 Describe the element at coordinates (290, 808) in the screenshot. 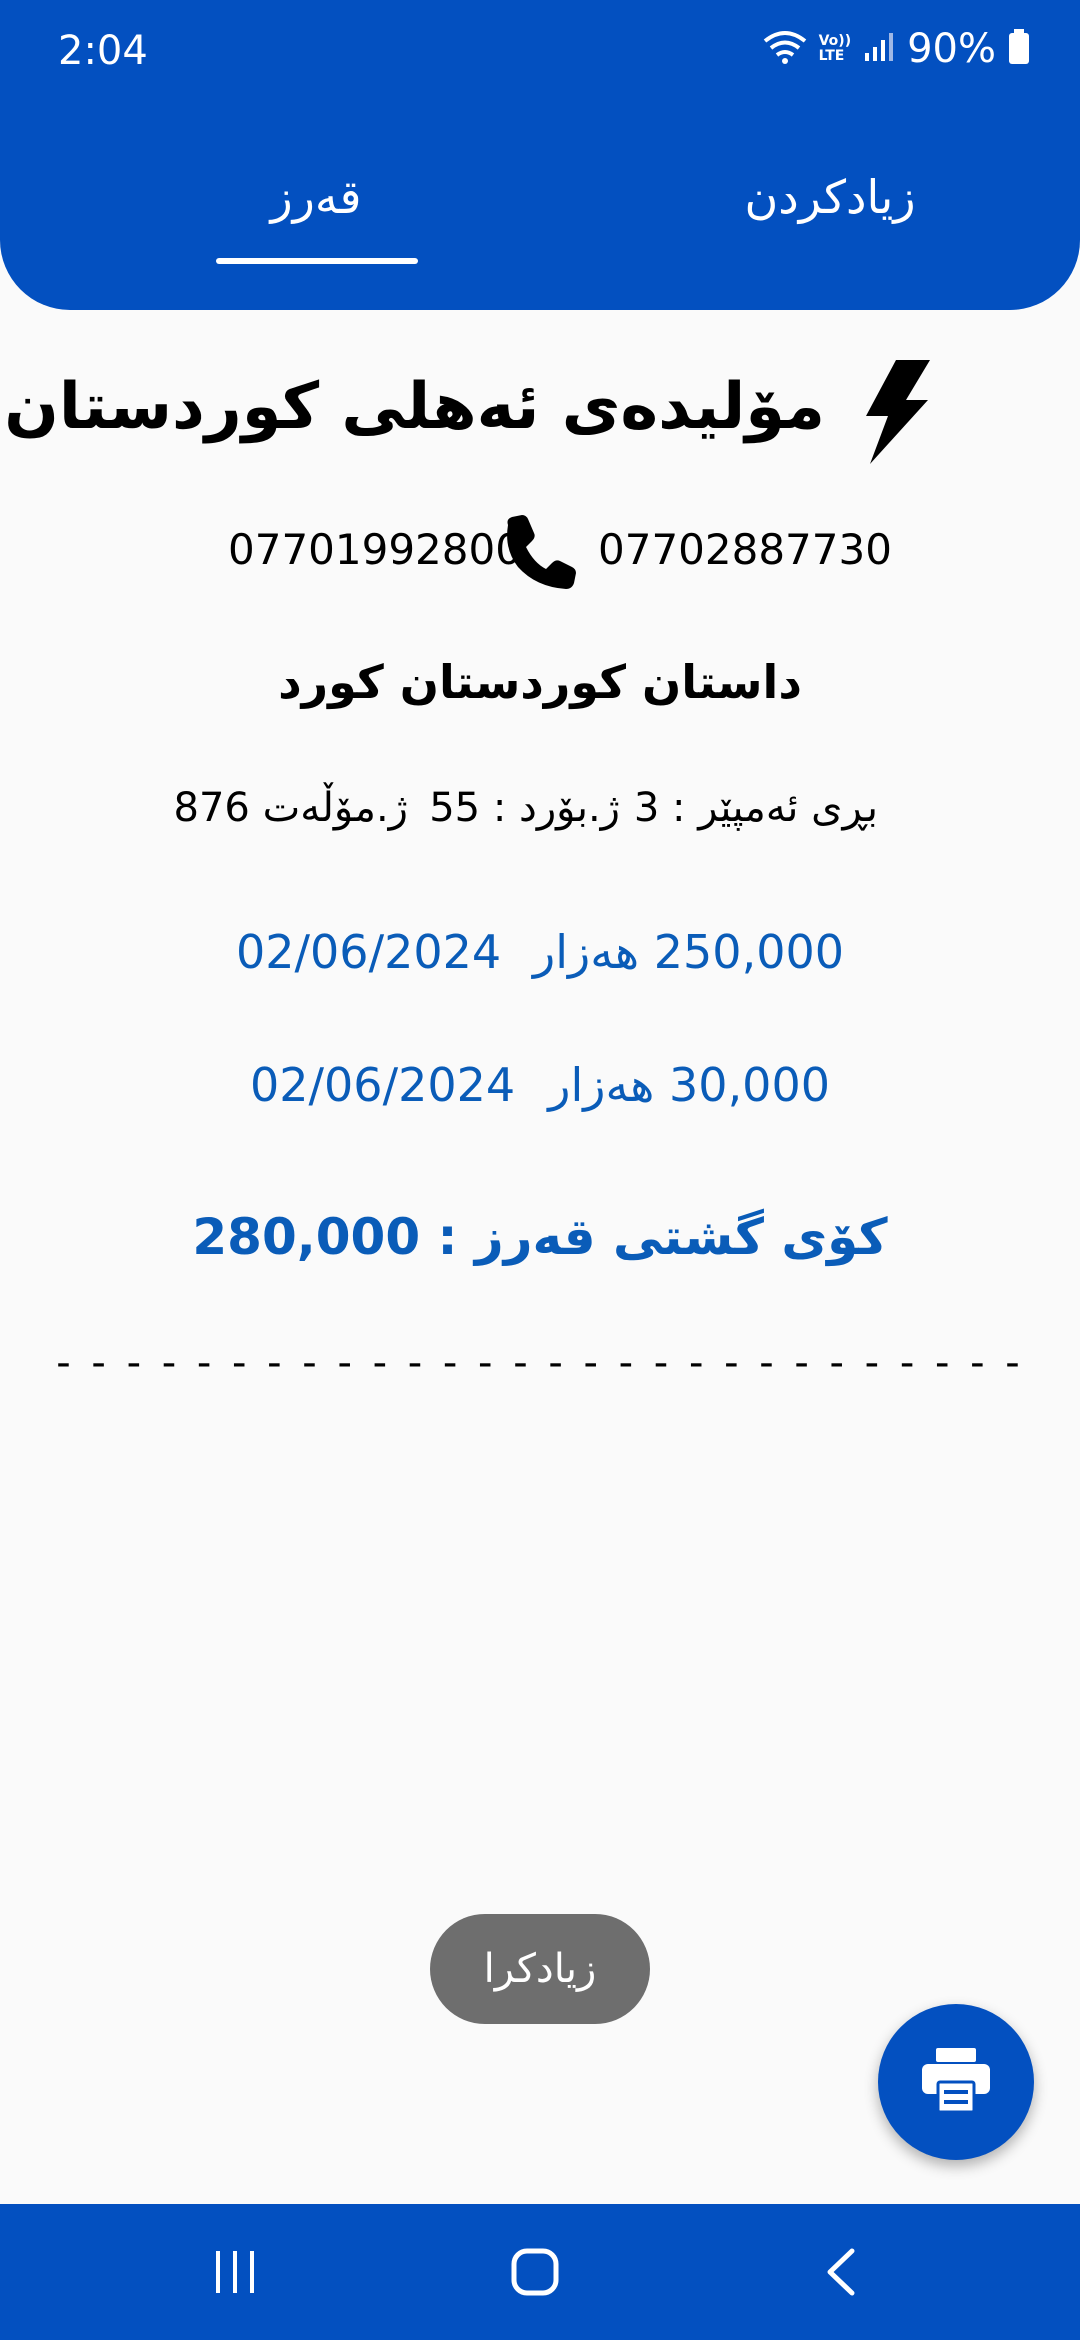

I see `permit-number: ژ.مۆڵەت 876` at that location.